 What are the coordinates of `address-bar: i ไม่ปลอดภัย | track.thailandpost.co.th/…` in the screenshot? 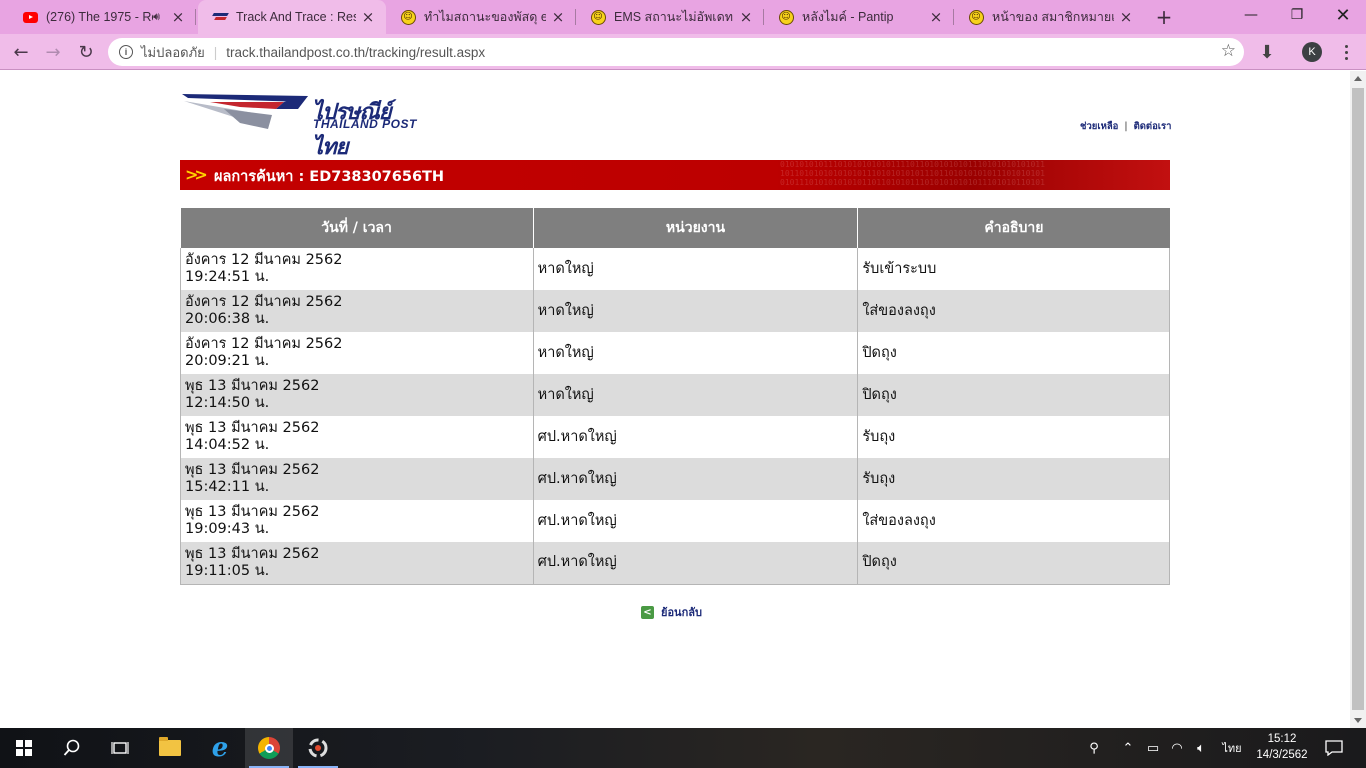 It's located at (676, 52).